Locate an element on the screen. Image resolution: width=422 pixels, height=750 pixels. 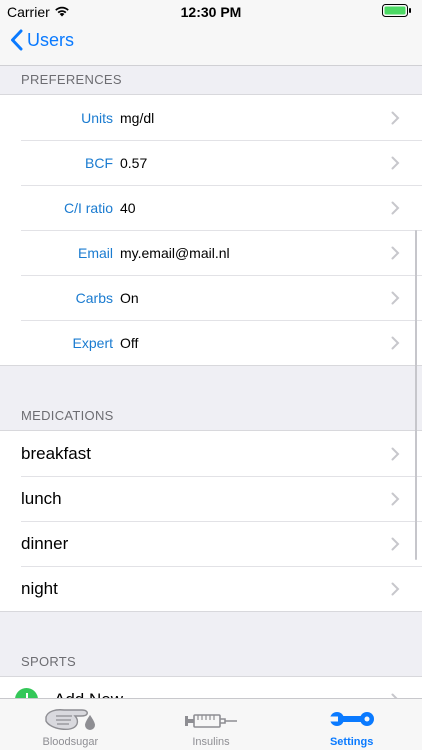
clock: 12:30 PM is located at coordinates (211, 12).